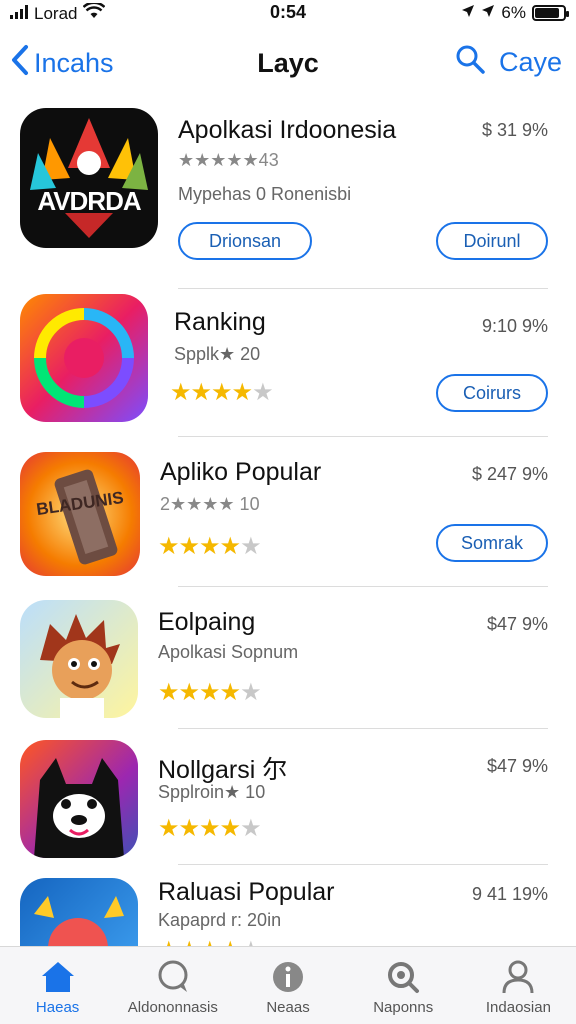 The image size is (576, 1024). What do you see at coordinates (492, 393) in the screenshot?
I see `get-button: Coirurs` at bounding box center [492, 393].